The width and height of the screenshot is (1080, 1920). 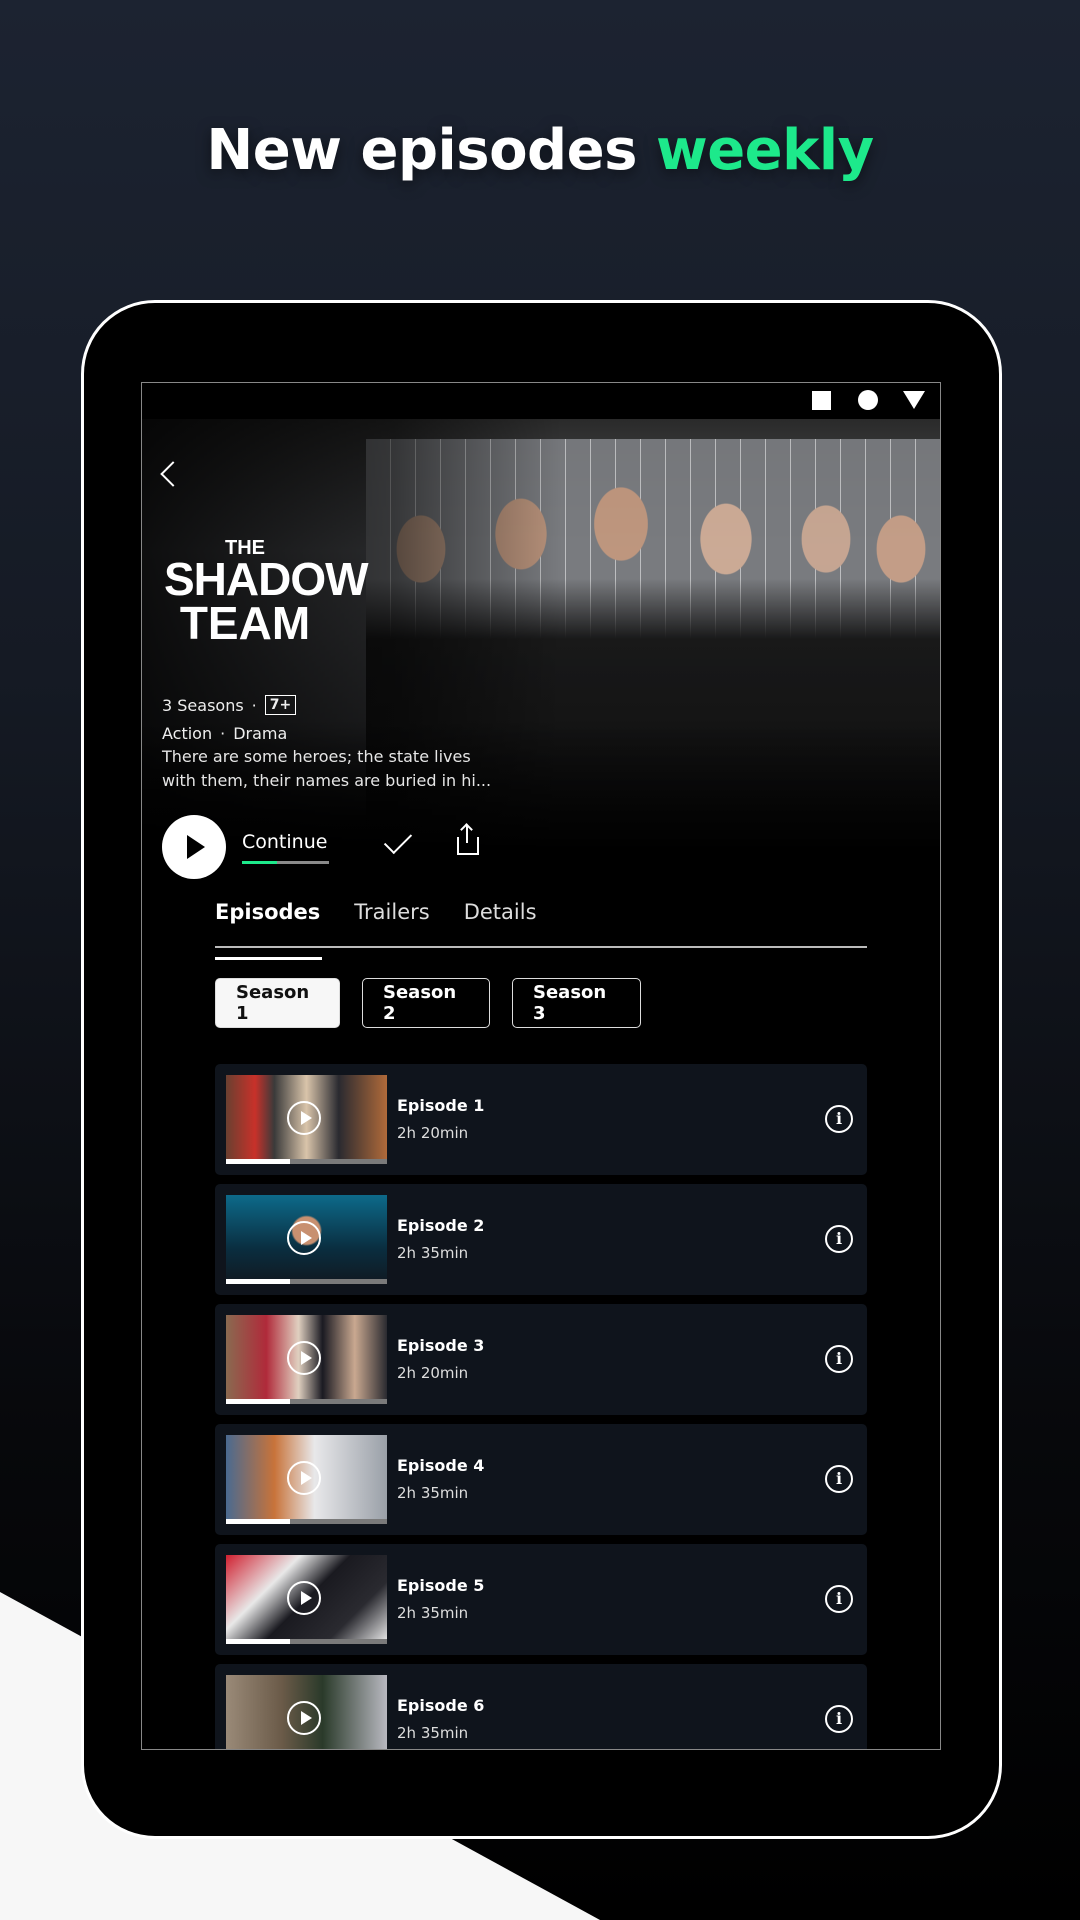 What do you see at coordinates (269, 929) in the screenshot?
I see `tab-episodes: Episodes` at bounding box center [269, 929].